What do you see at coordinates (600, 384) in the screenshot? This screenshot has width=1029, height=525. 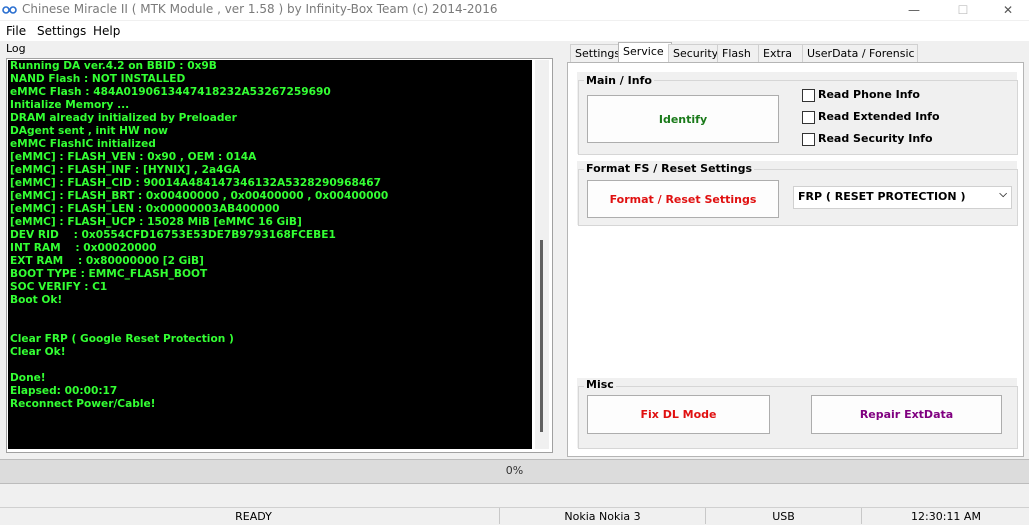 I see `misc-title: Misc` at bounding box center [600, 384].